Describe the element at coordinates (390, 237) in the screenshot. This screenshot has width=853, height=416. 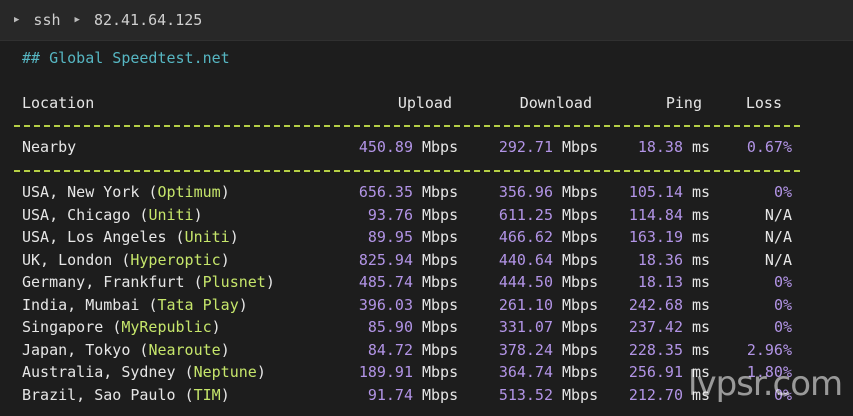
I see `upload-value: 89.95` at that location.